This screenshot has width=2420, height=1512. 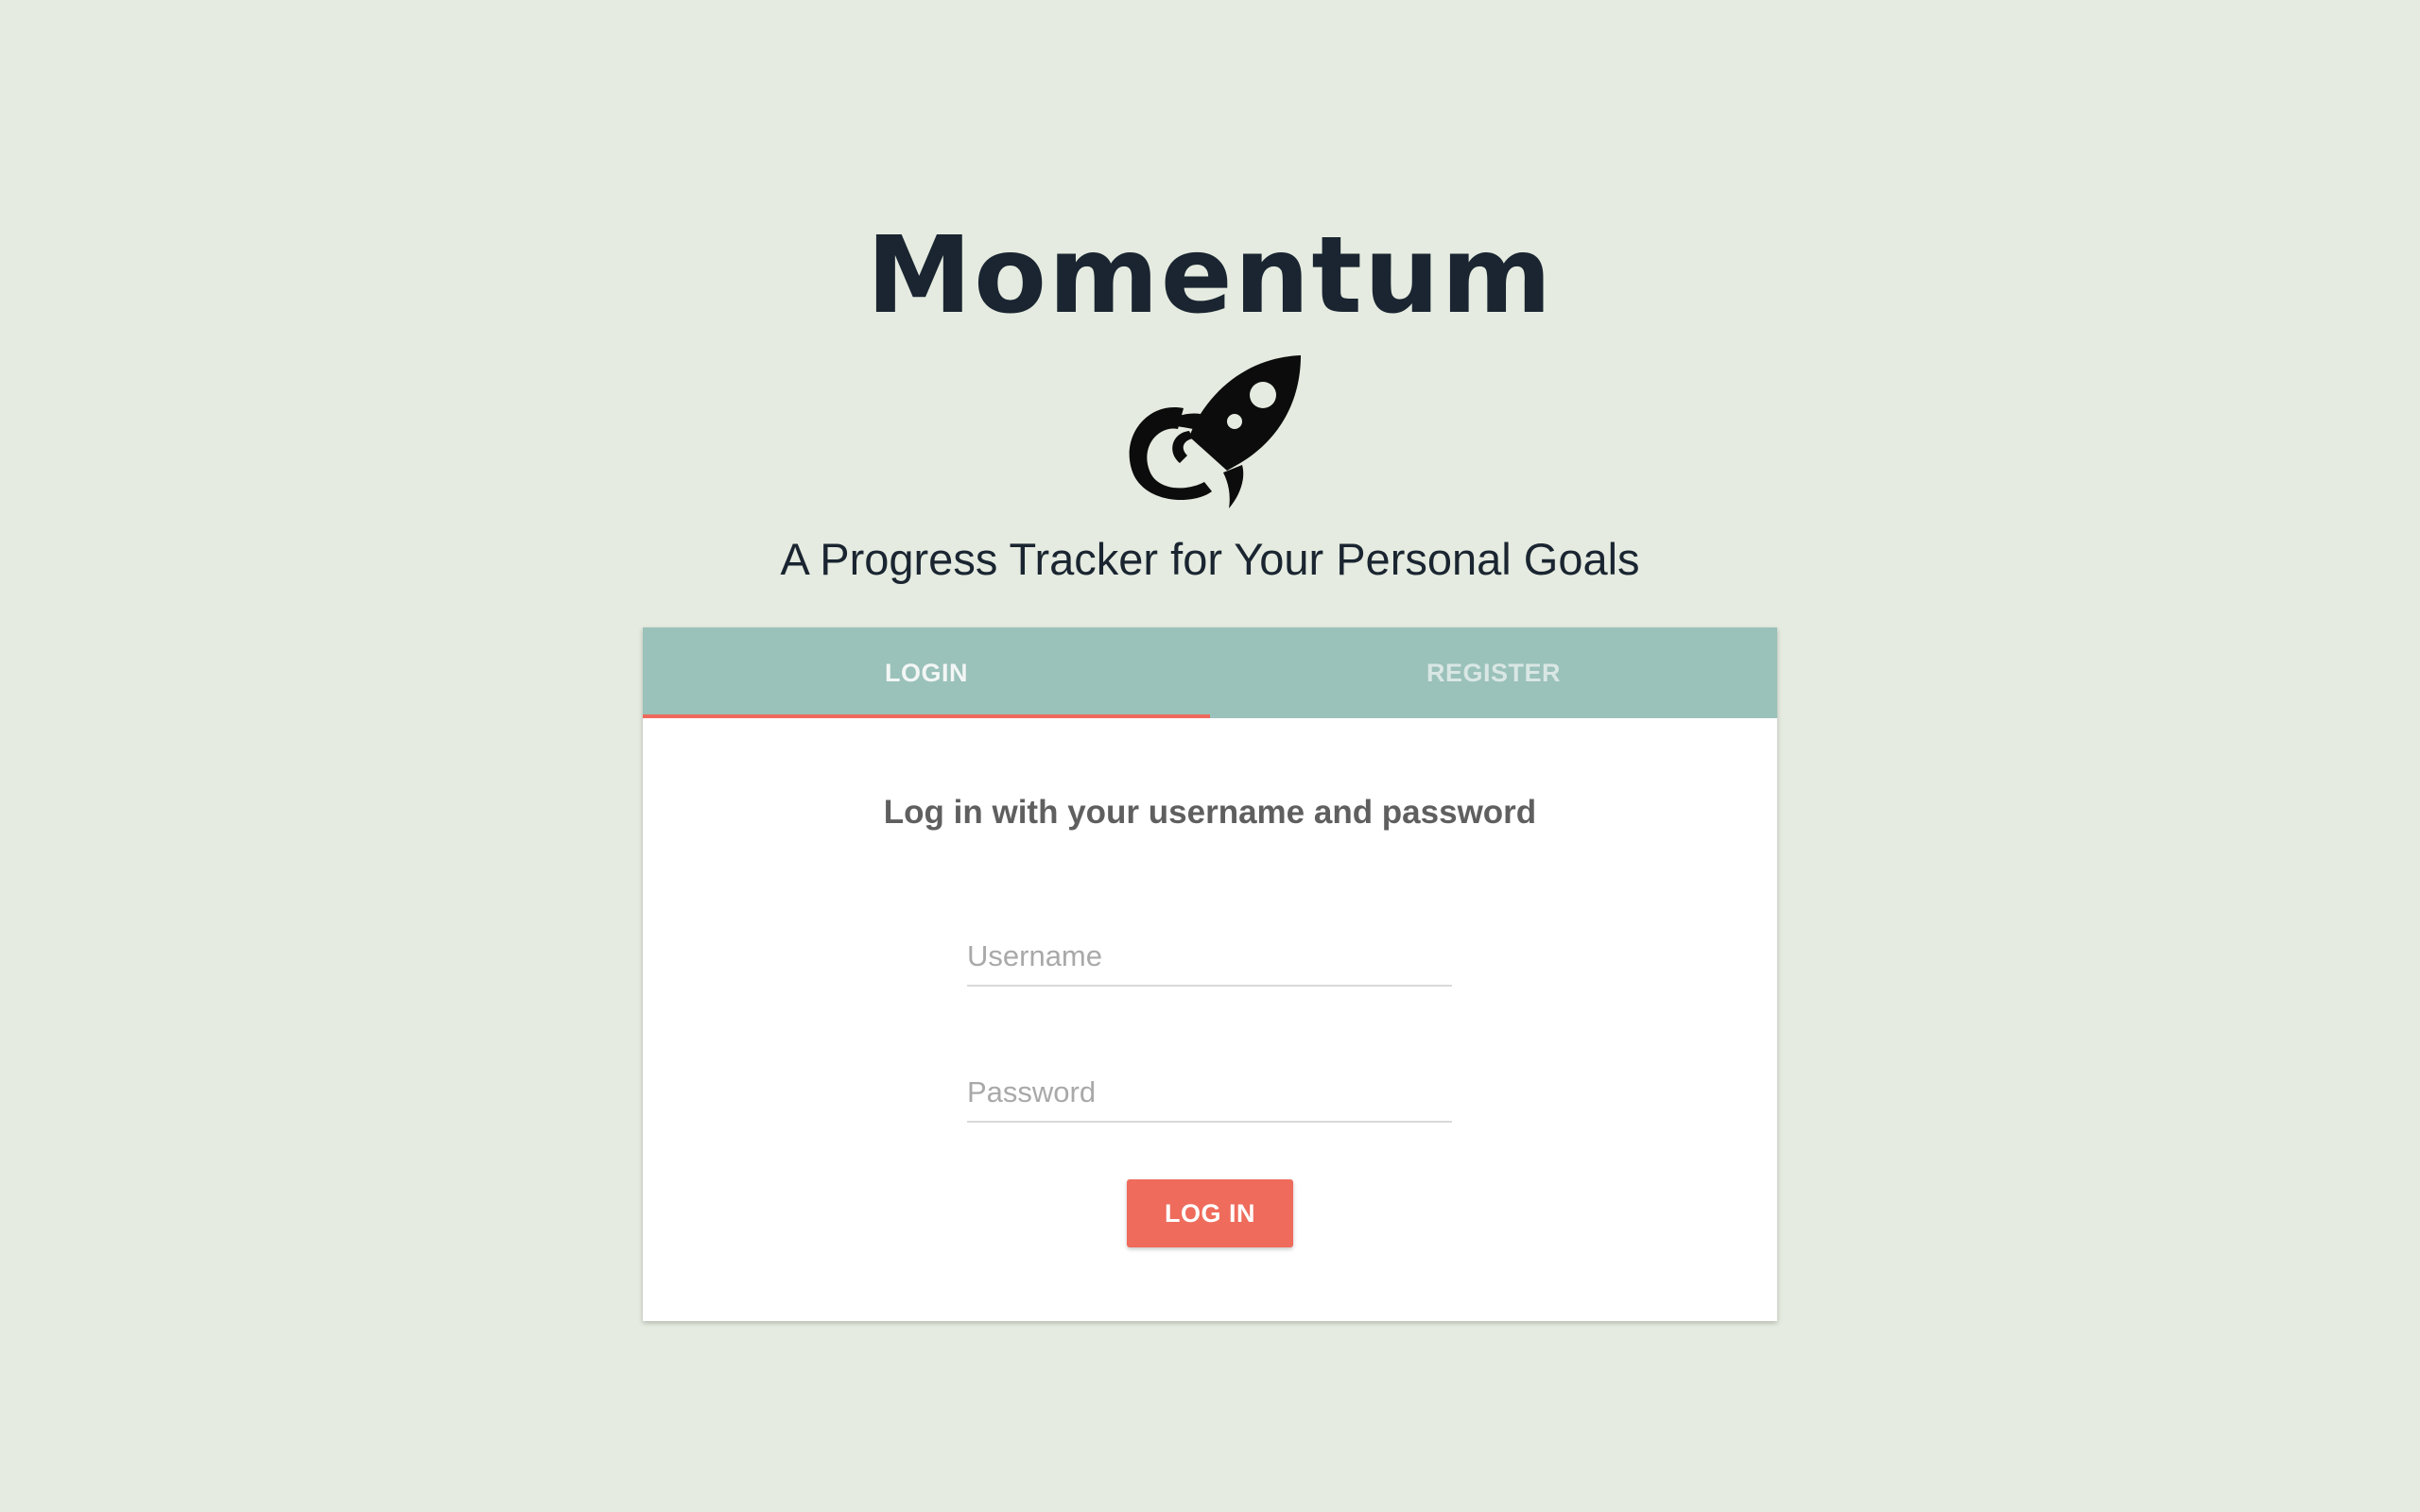 What do you see at coordinates (1210, 276) in the screenshot?
I see `app-title: Momentum` at bounding box center [1210, 276].